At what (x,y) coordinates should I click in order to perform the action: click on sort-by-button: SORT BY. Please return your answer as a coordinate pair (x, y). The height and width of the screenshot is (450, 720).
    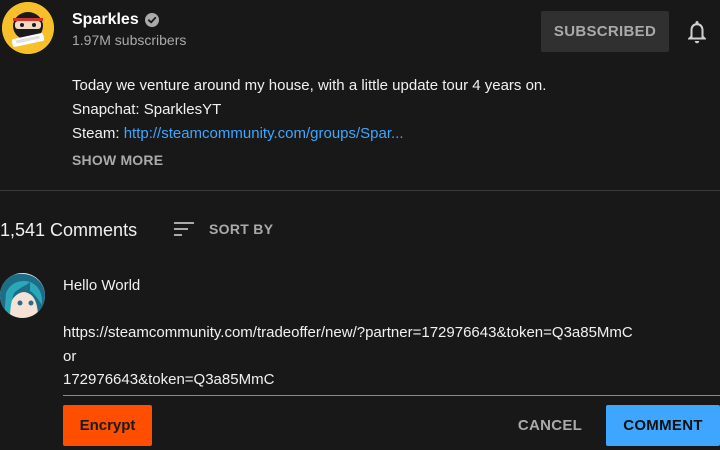
    Looking at the image, I should click on (241, 229).